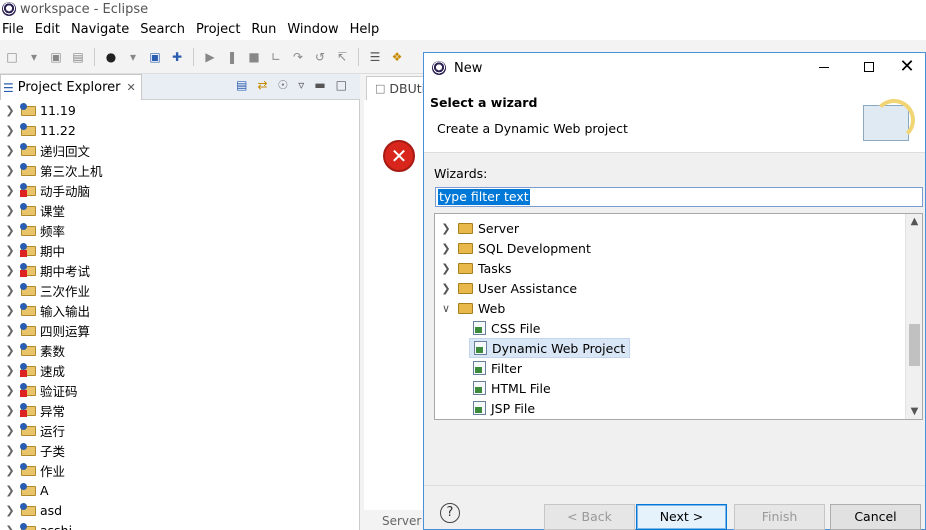 Image resolution: width=926 pixels, height=530 pixels. I want to click on finish-button: Finish, so click(779, 517).